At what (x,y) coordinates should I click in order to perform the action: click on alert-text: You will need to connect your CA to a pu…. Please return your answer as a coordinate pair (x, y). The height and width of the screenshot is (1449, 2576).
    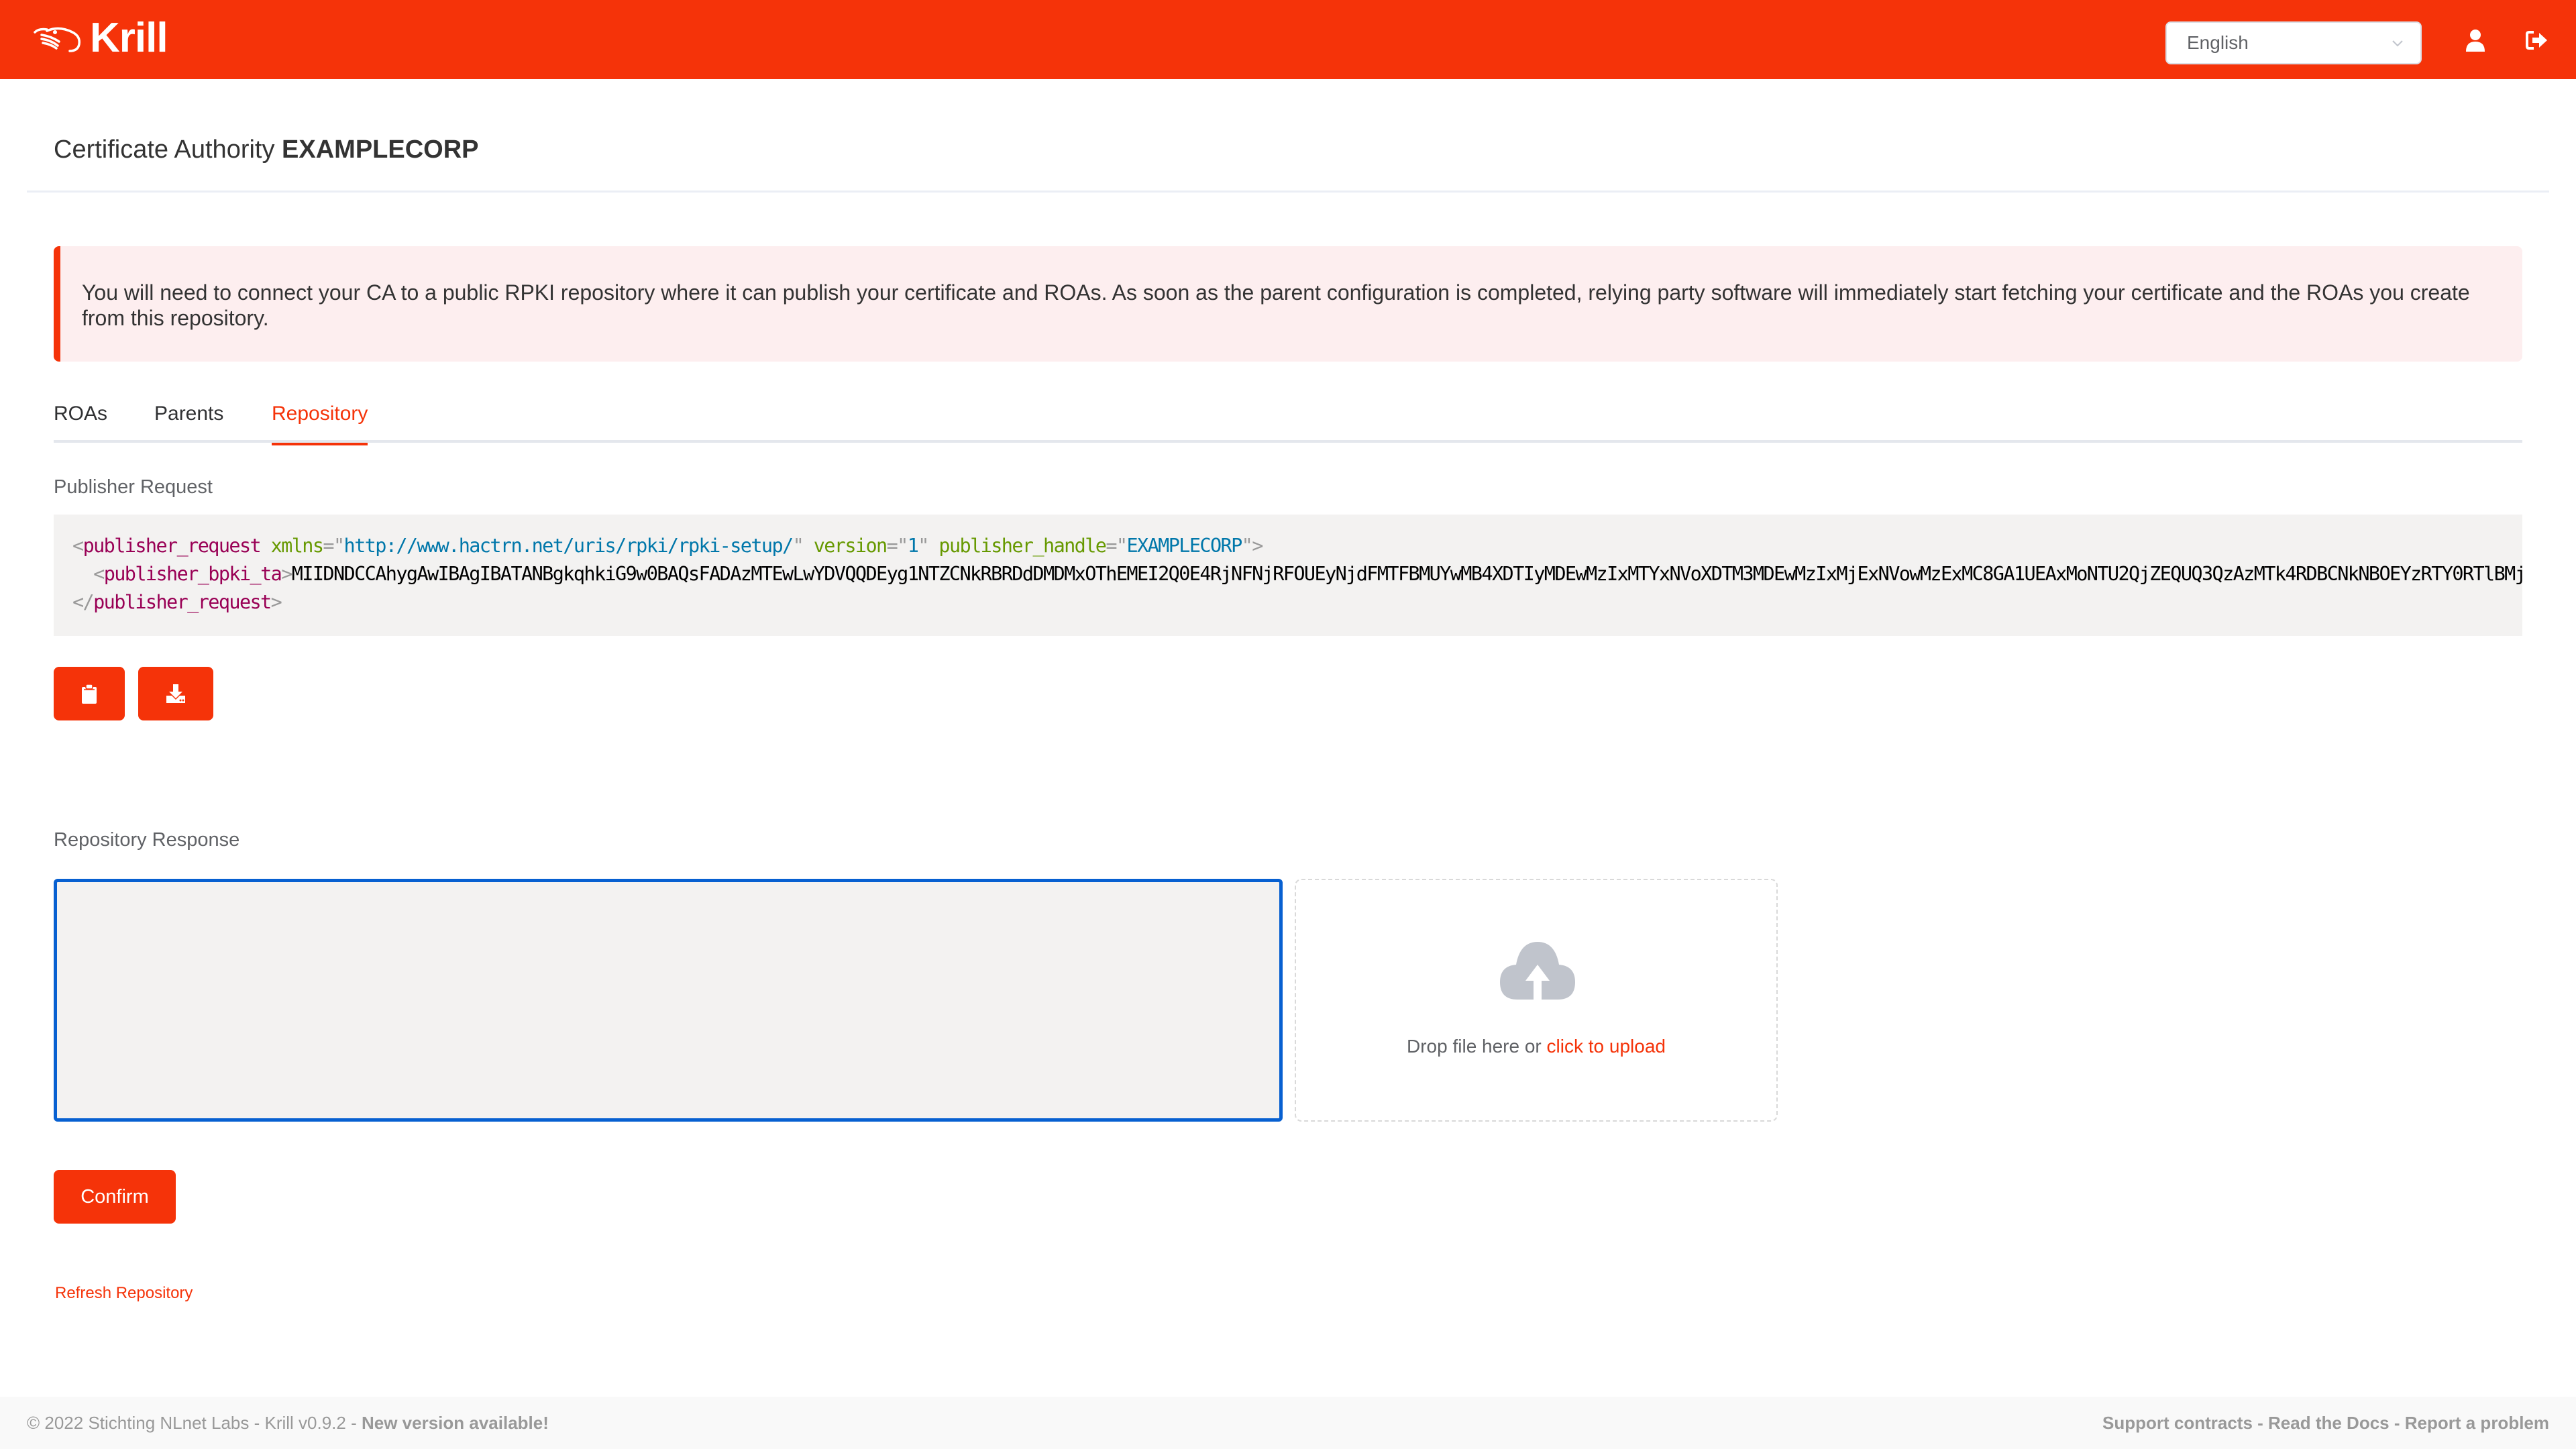
    Looking at the image, I should click on (1276, 305).